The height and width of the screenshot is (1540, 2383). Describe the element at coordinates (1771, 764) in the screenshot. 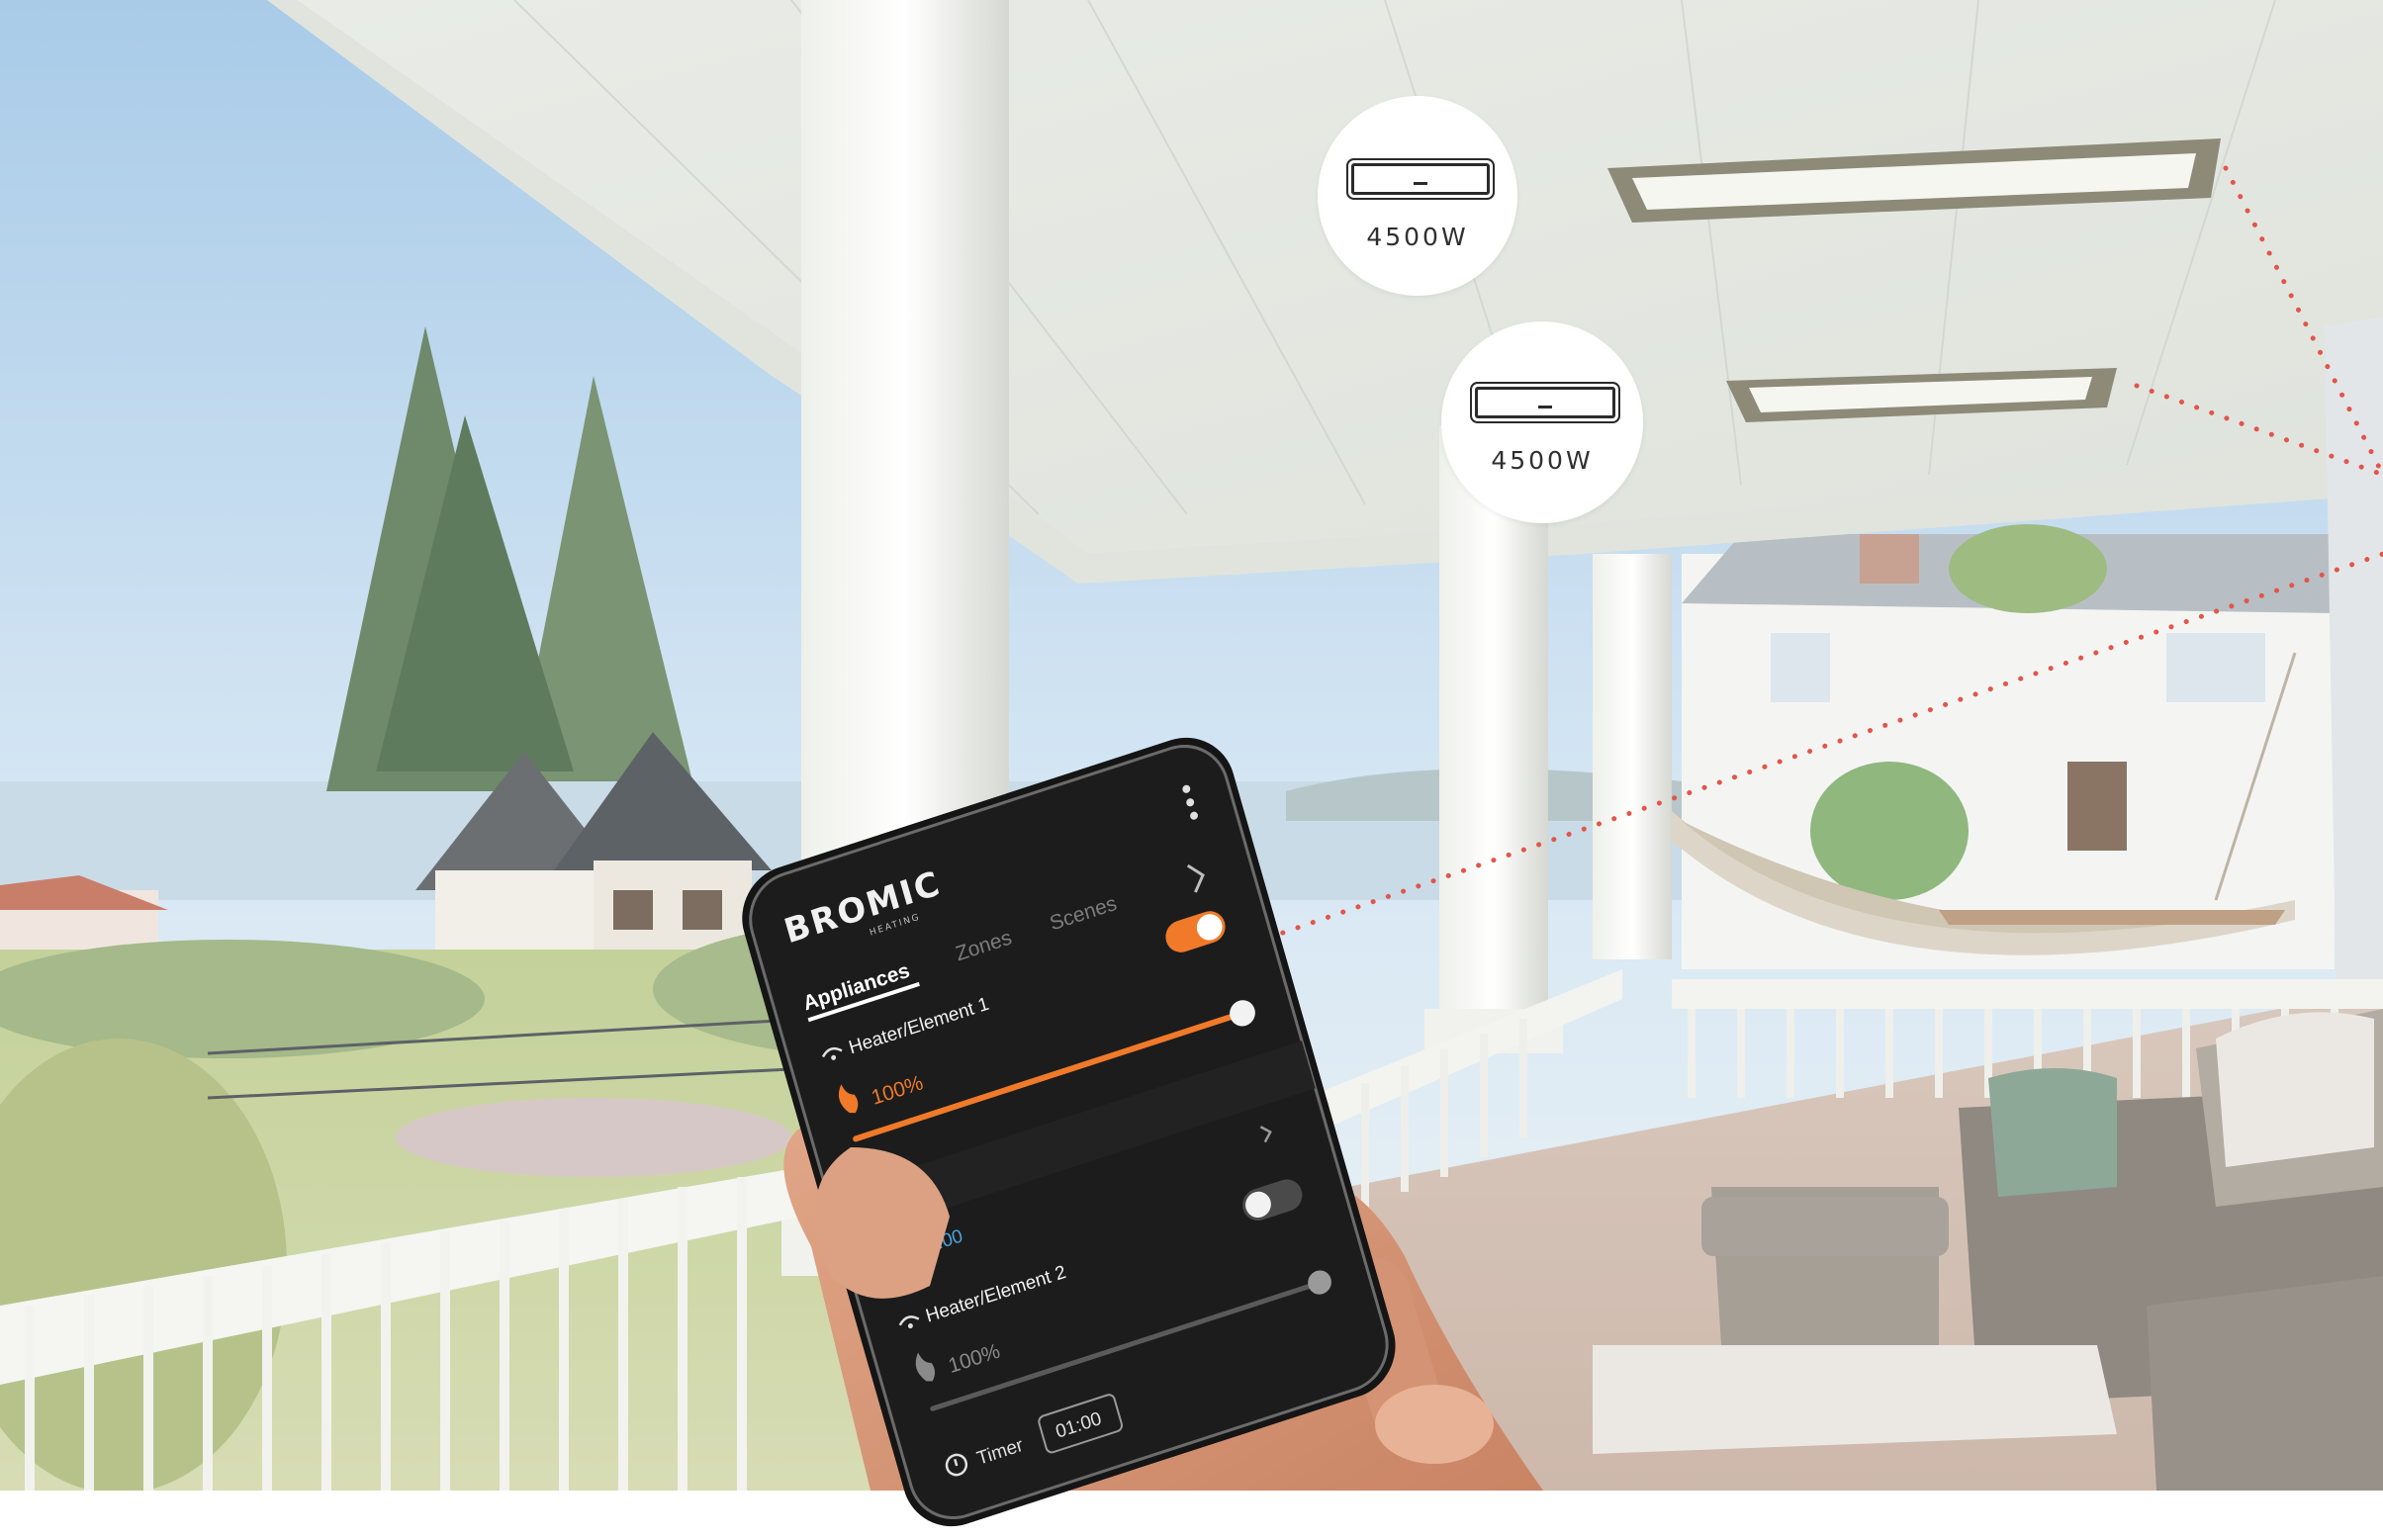

I see `callout-line-phone` at that location.